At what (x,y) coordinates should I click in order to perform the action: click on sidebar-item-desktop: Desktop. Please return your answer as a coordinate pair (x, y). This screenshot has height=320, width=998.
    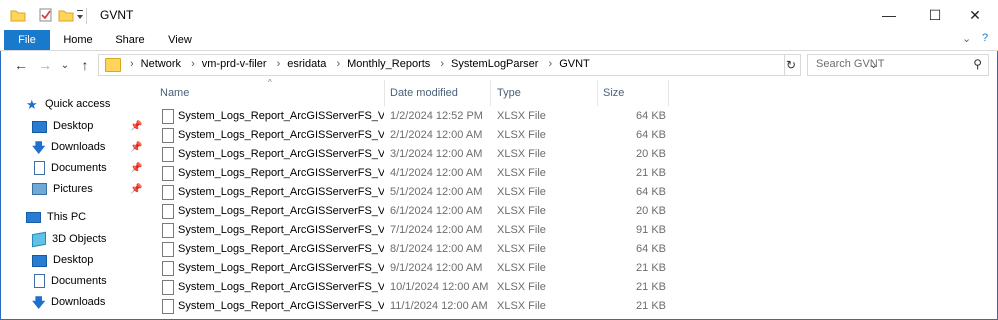
    Looking at the image, I should click on (62, 126).